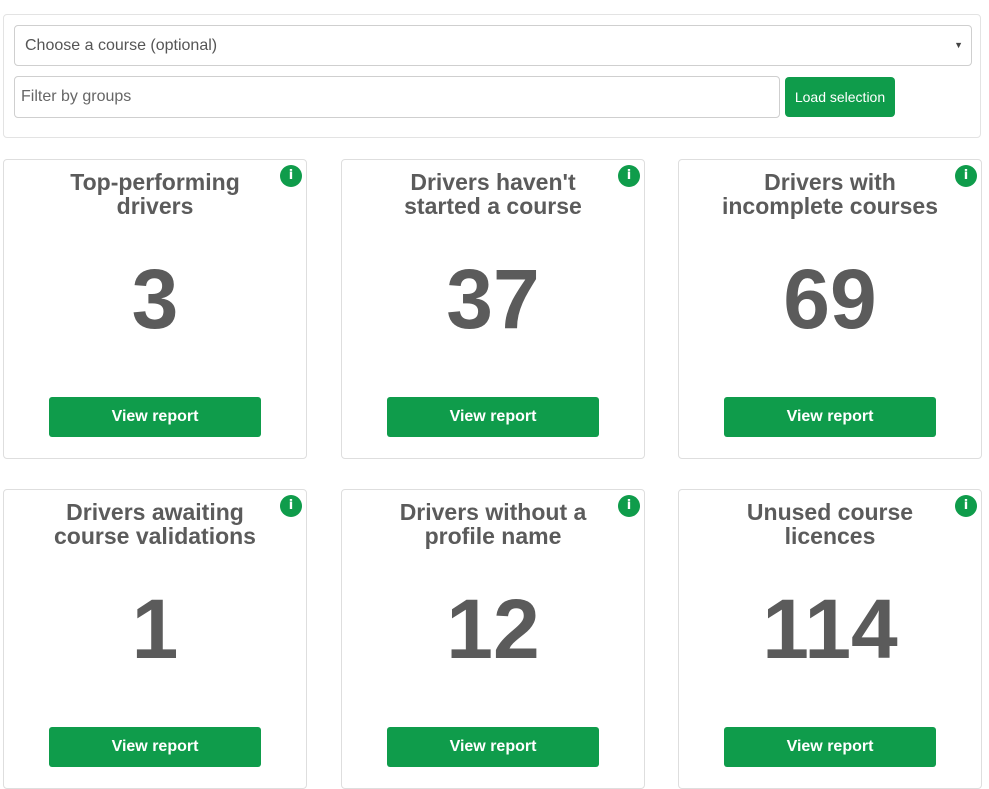  What do you see at coordinates (155, 194) in the screenshot?
I see `card-title: Top-performing drivers` at bounding box center [155, 194].